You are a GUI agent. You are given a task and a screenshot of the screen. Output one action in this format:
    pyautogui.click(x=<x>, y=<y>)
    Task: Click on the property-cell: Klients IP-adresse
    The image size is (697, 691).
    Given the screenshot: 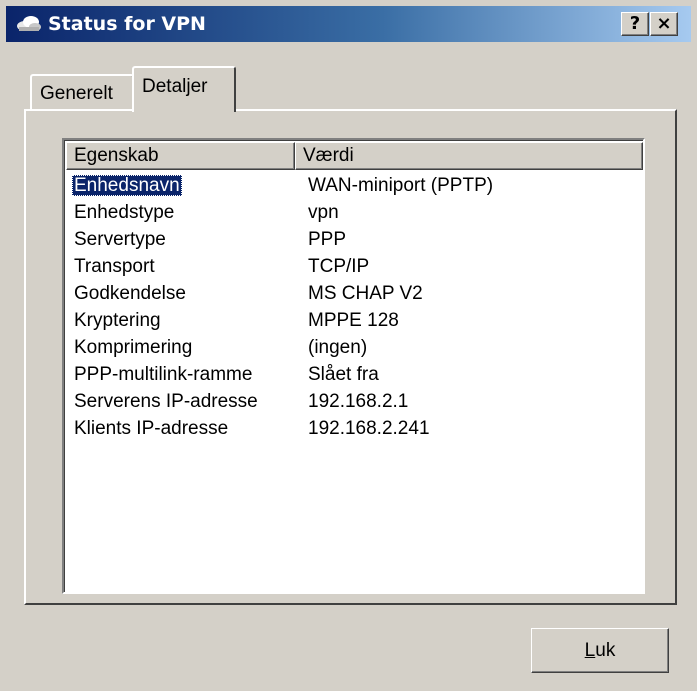 What is the action you would take?
    pyautogui.click(x=151, y=428)
    